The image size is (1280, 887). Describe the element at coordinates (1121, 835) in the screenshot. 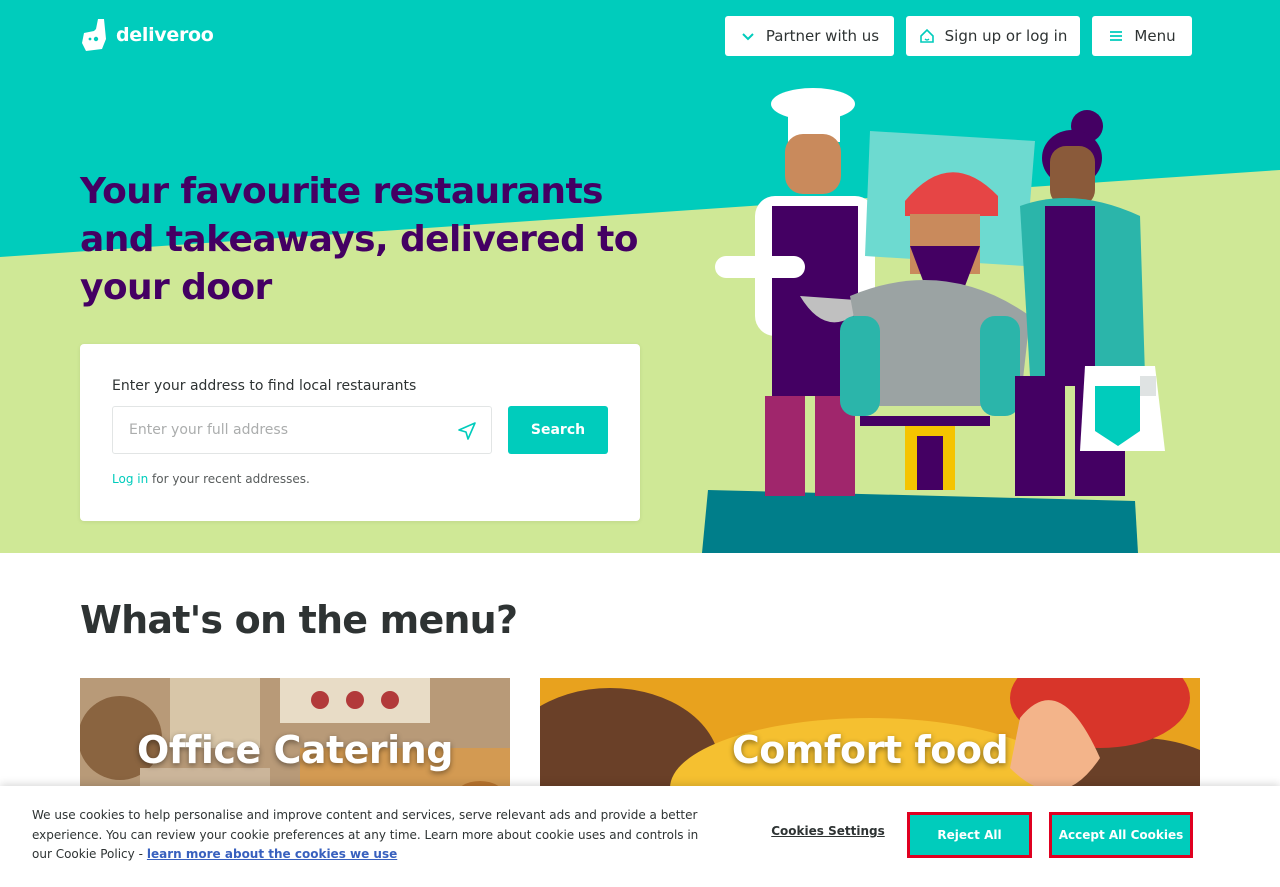

I see `accept-all-cookies-button: Accept All Cookies` at that location.